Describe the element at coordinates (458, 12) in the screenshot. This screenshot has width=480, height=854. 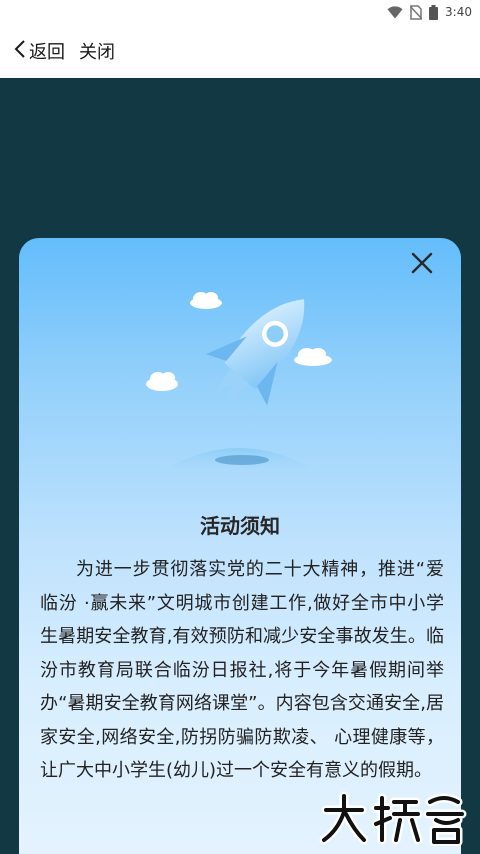
I see `status-time: 3:40` at that location.